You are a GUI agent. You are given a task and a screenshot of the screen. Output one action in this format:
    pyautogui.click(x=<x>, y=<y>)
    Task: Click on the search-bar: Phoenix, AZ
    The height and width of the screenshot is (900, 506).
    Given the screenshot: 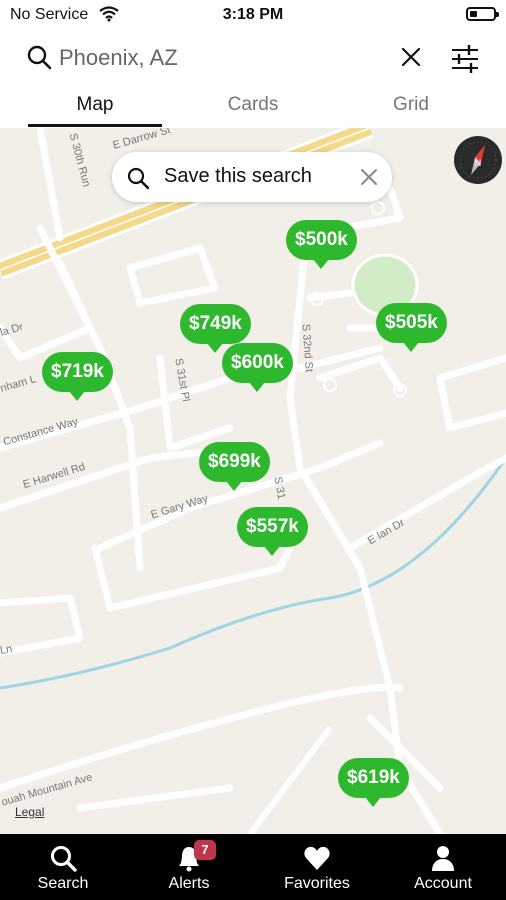 What is the action you would take?
    pyautogui.click(x=253, y=59)
    